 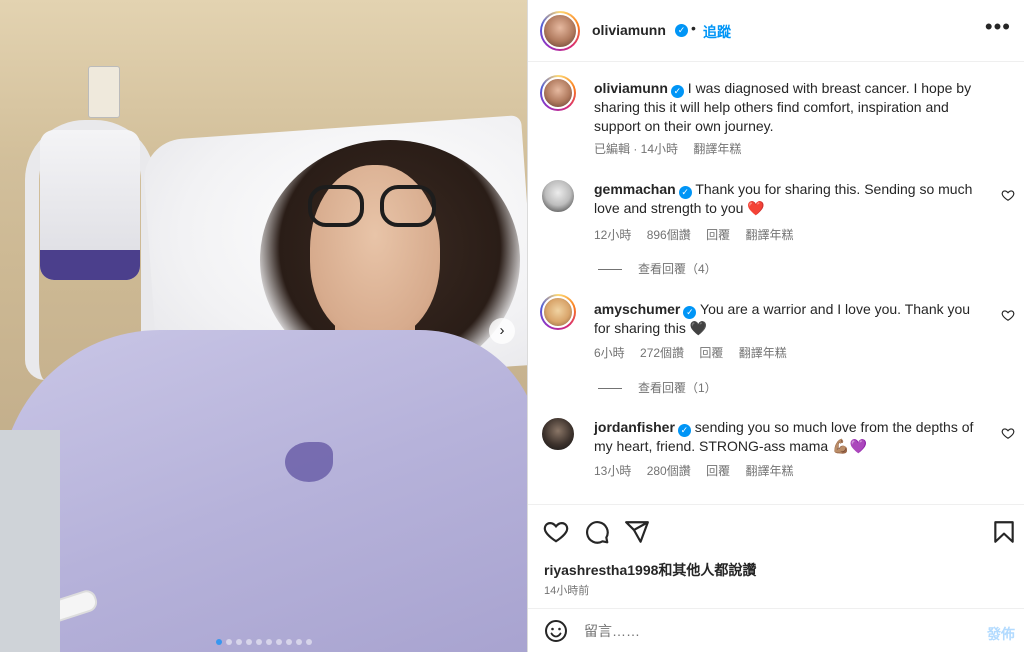 What do you see at coordinates (1004, 532) in the screenshot?
I see `bookmark-icon` at bounding box center [1004, 532].